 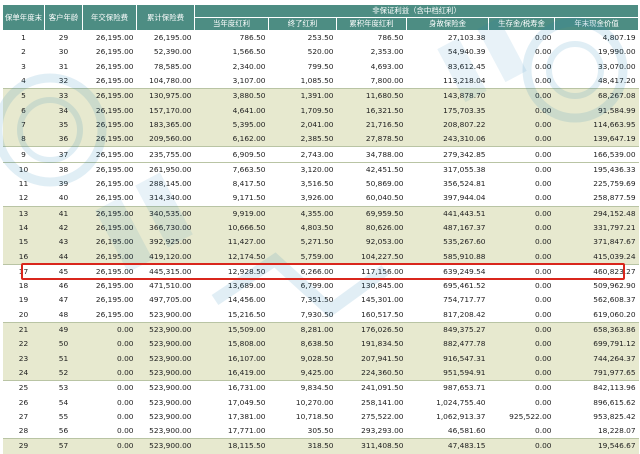 What do you see at coordinates (371, 373) in the screenshot?
I see `table-cell: 224,360.50` at bounding box center [371, 373].